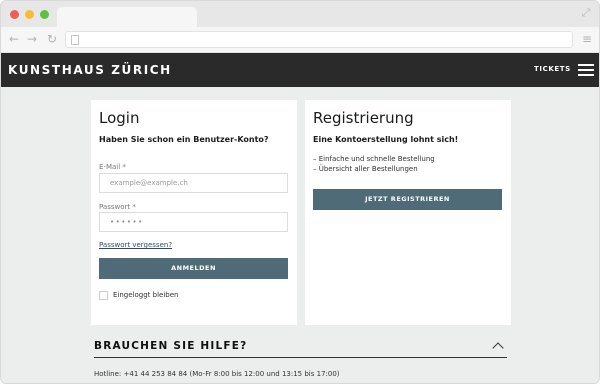 The width and height of the screenshot is (600, 384). I want to click on remember-checkbox, so click(103, 295).